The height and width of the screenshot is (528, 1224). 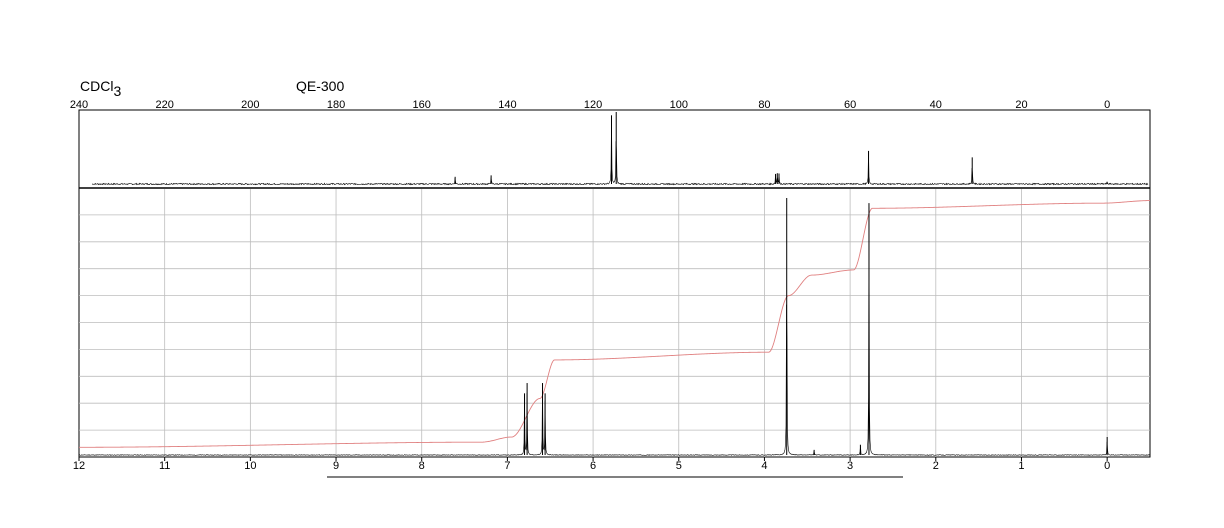 I want to click on h1-axis: 12 11 10 9 8 7 6 5 4 3 2 1 0, so click(x=591, y=464).